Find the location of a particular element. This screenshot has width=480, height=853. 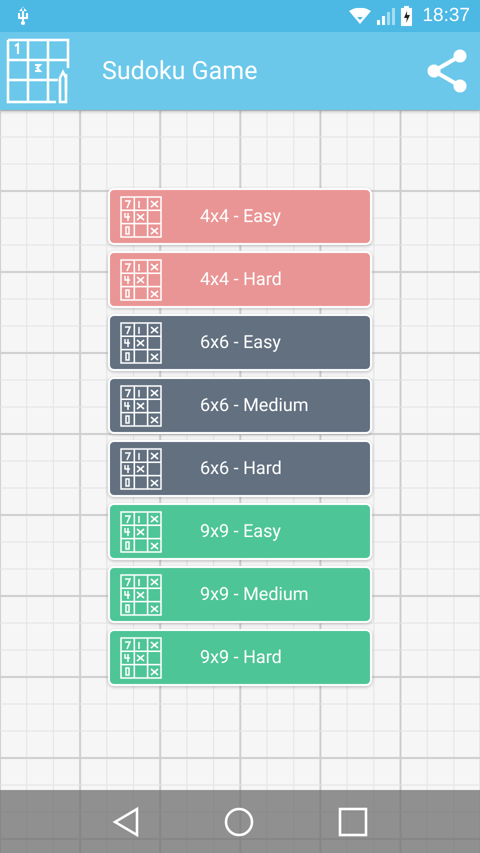

wifi-icon is located at coordinates (360, 16).